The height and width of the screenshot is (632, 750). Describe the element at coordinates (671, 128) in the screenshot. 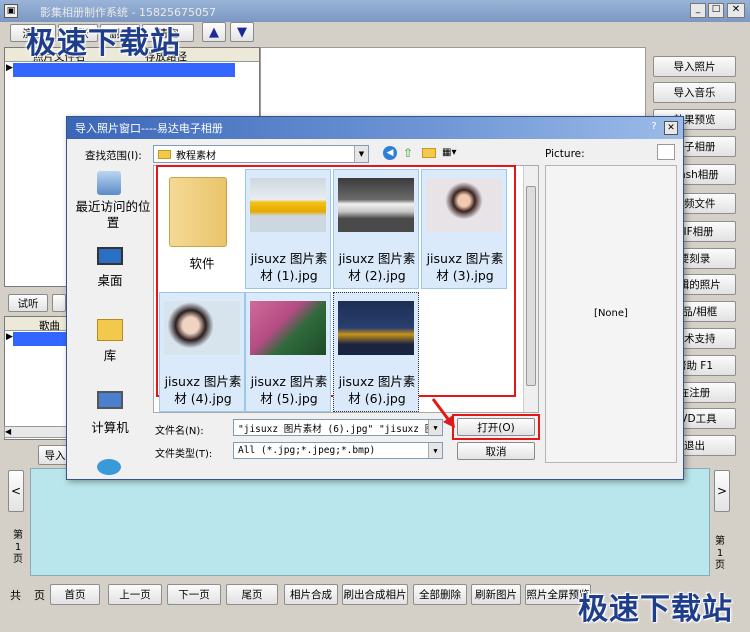

I see `dialog-close-icon: ✕` at that location.